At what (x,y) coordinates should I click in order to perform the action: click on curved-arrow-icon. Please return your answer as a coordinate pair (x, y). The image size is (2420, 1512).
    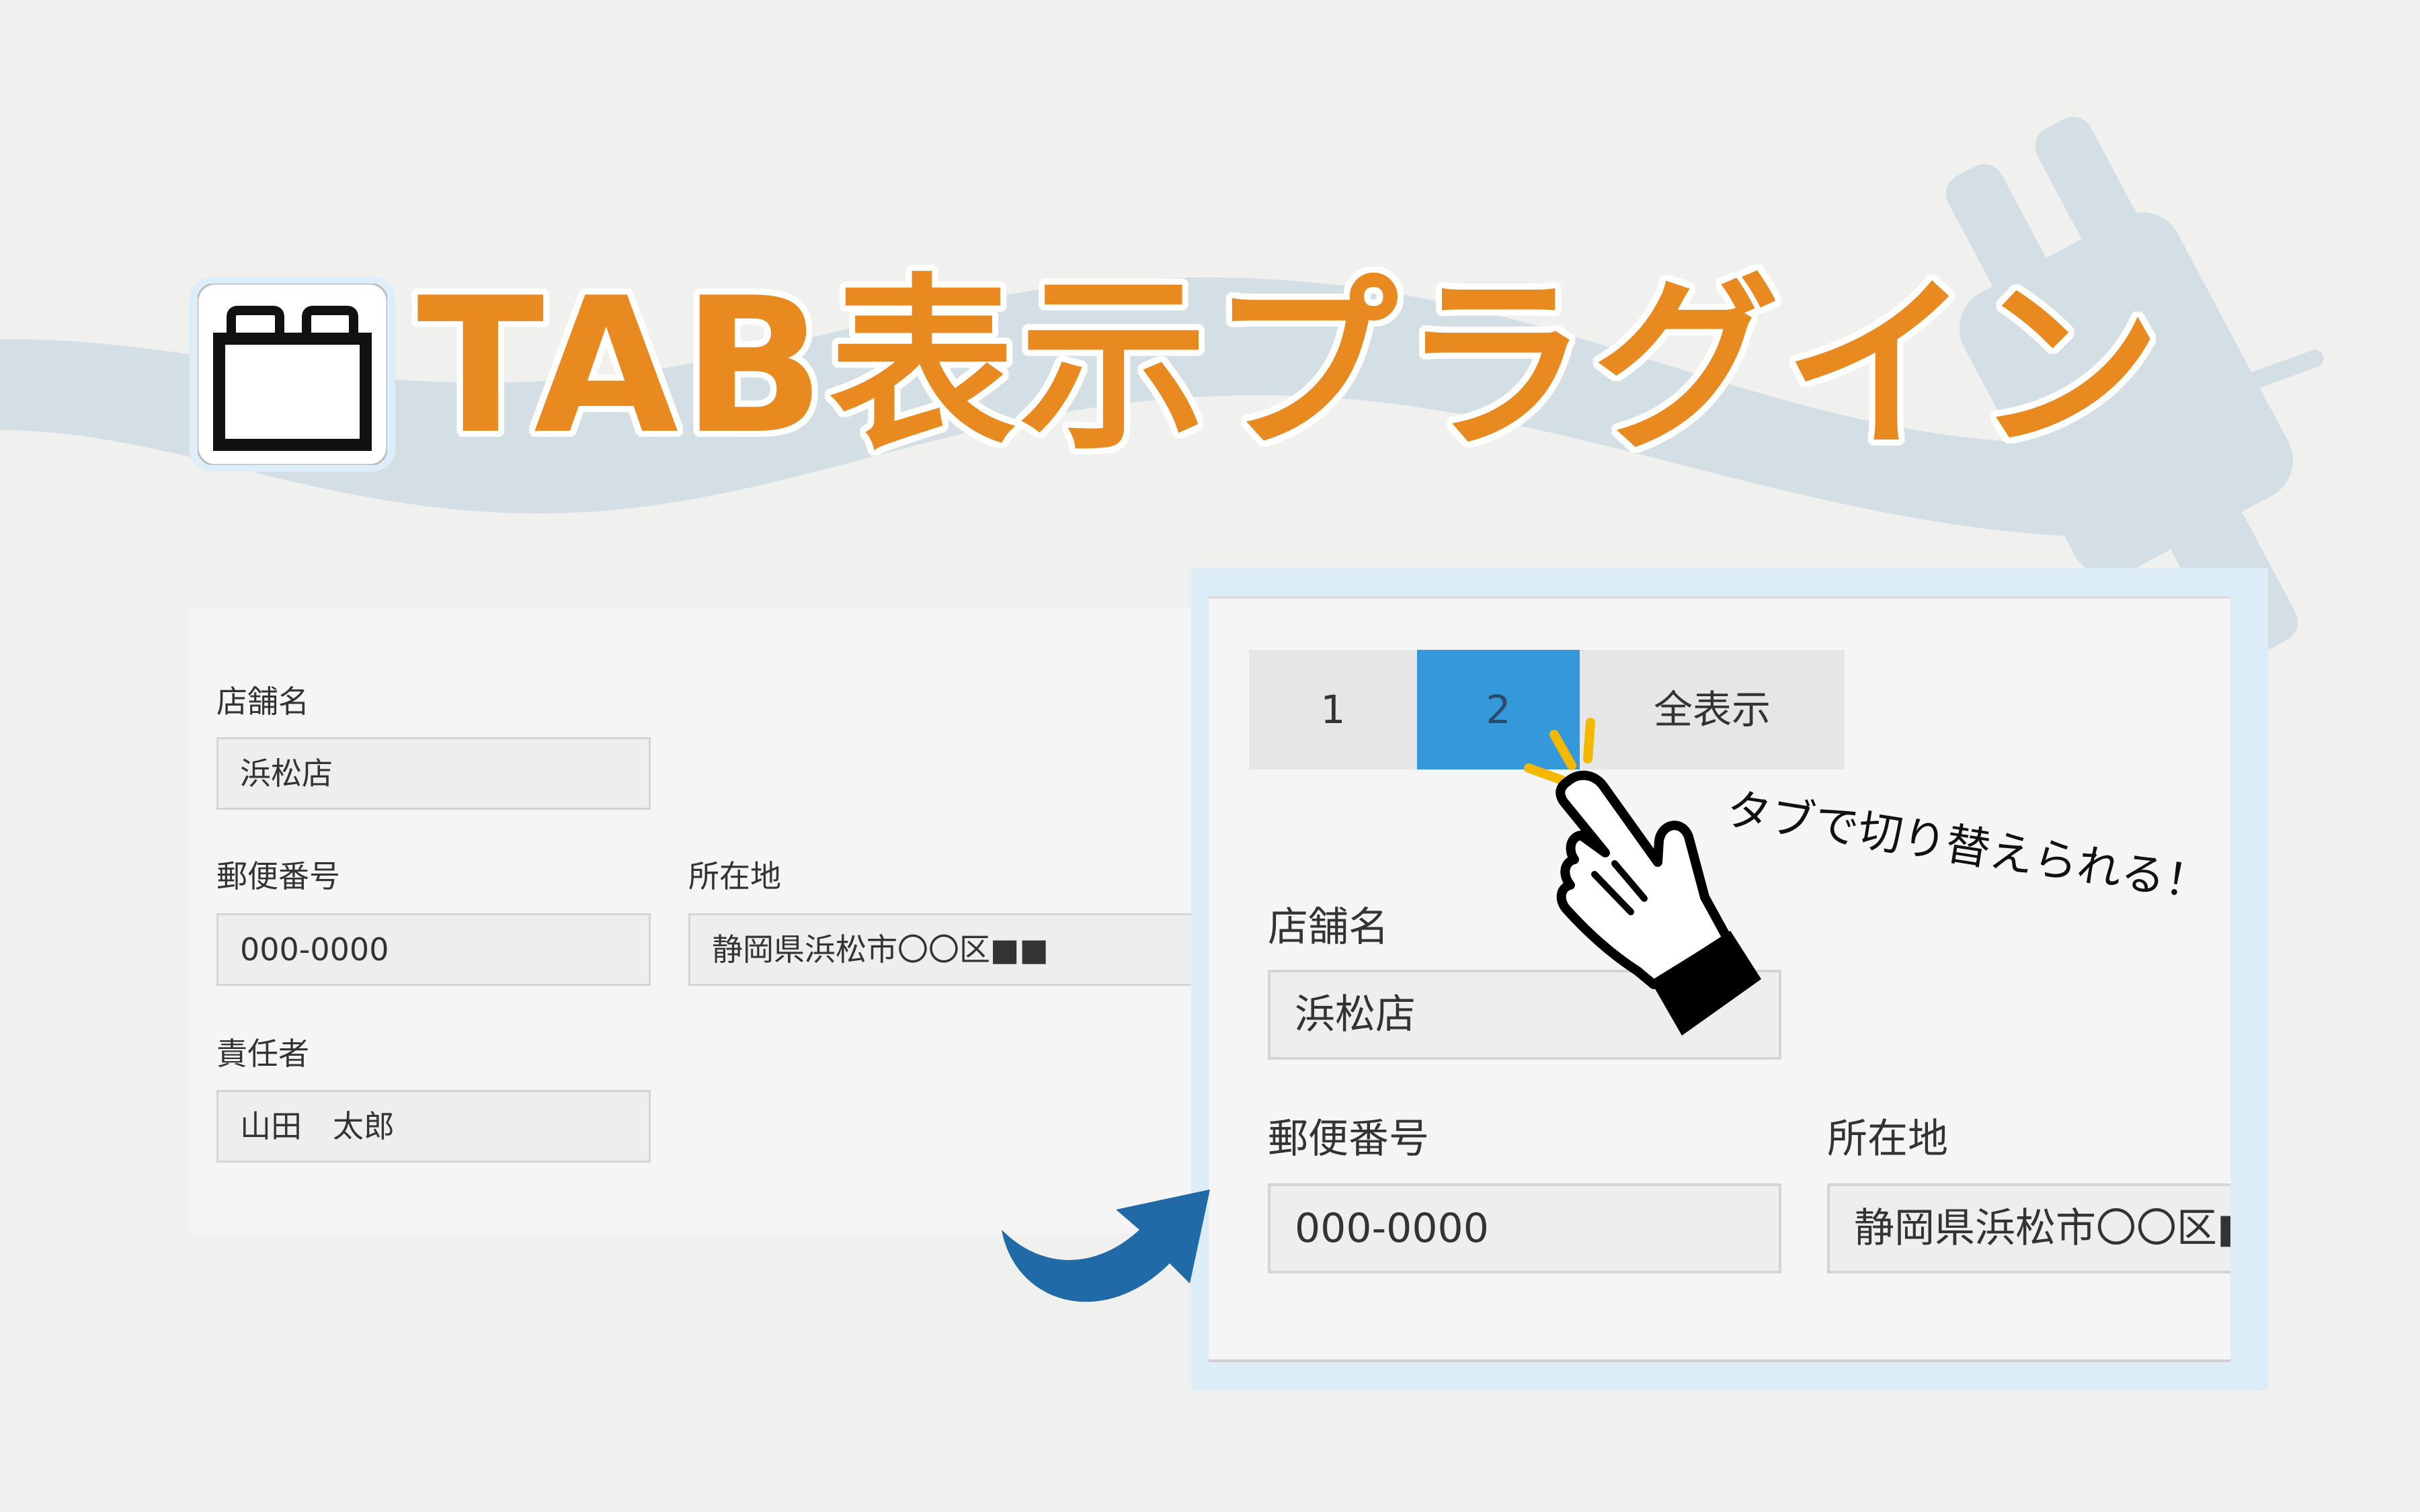
    Looking at the image, I should click on (1106, 1245).